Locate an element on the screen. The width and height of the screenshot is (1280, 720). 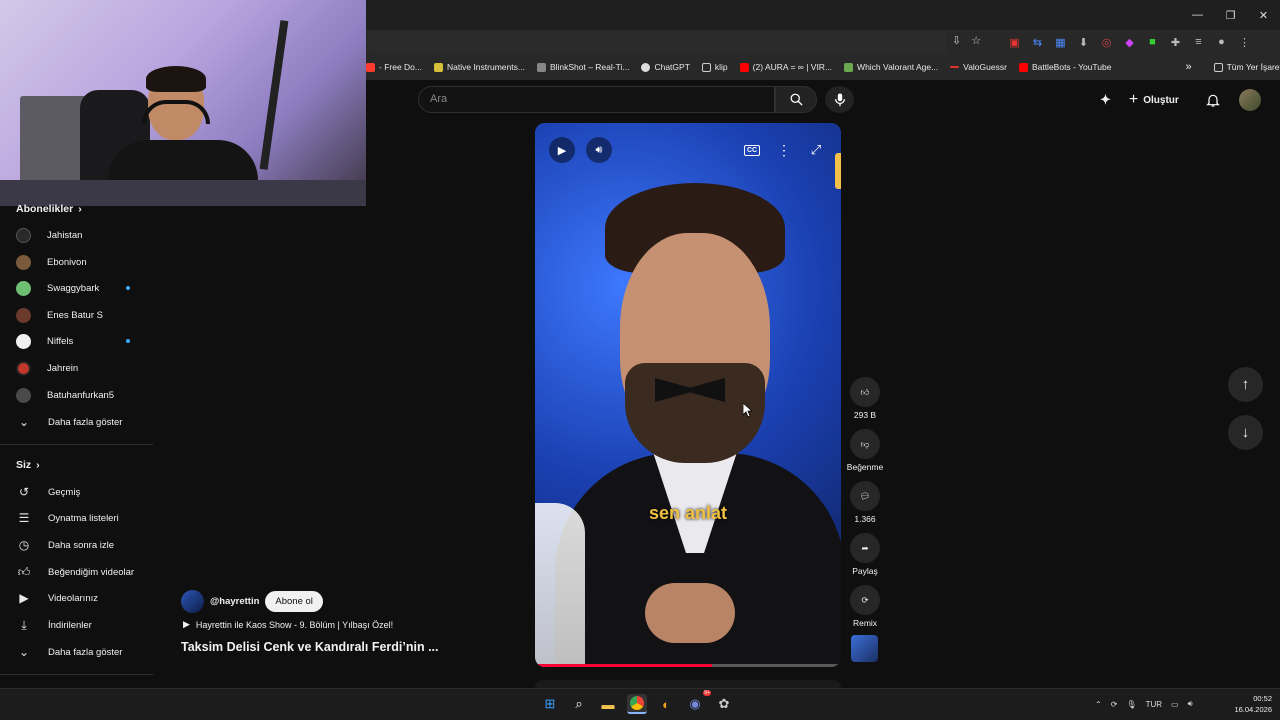
dislike-button: 👎︎ Beğenme is located at coordinates (865, 450).